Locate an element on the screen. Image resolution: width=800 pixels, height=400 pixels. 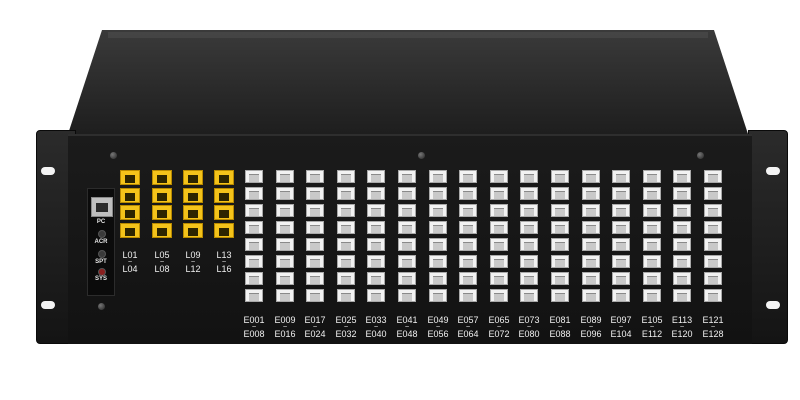
sys-label: SYS is located at coordinates (100, 279).